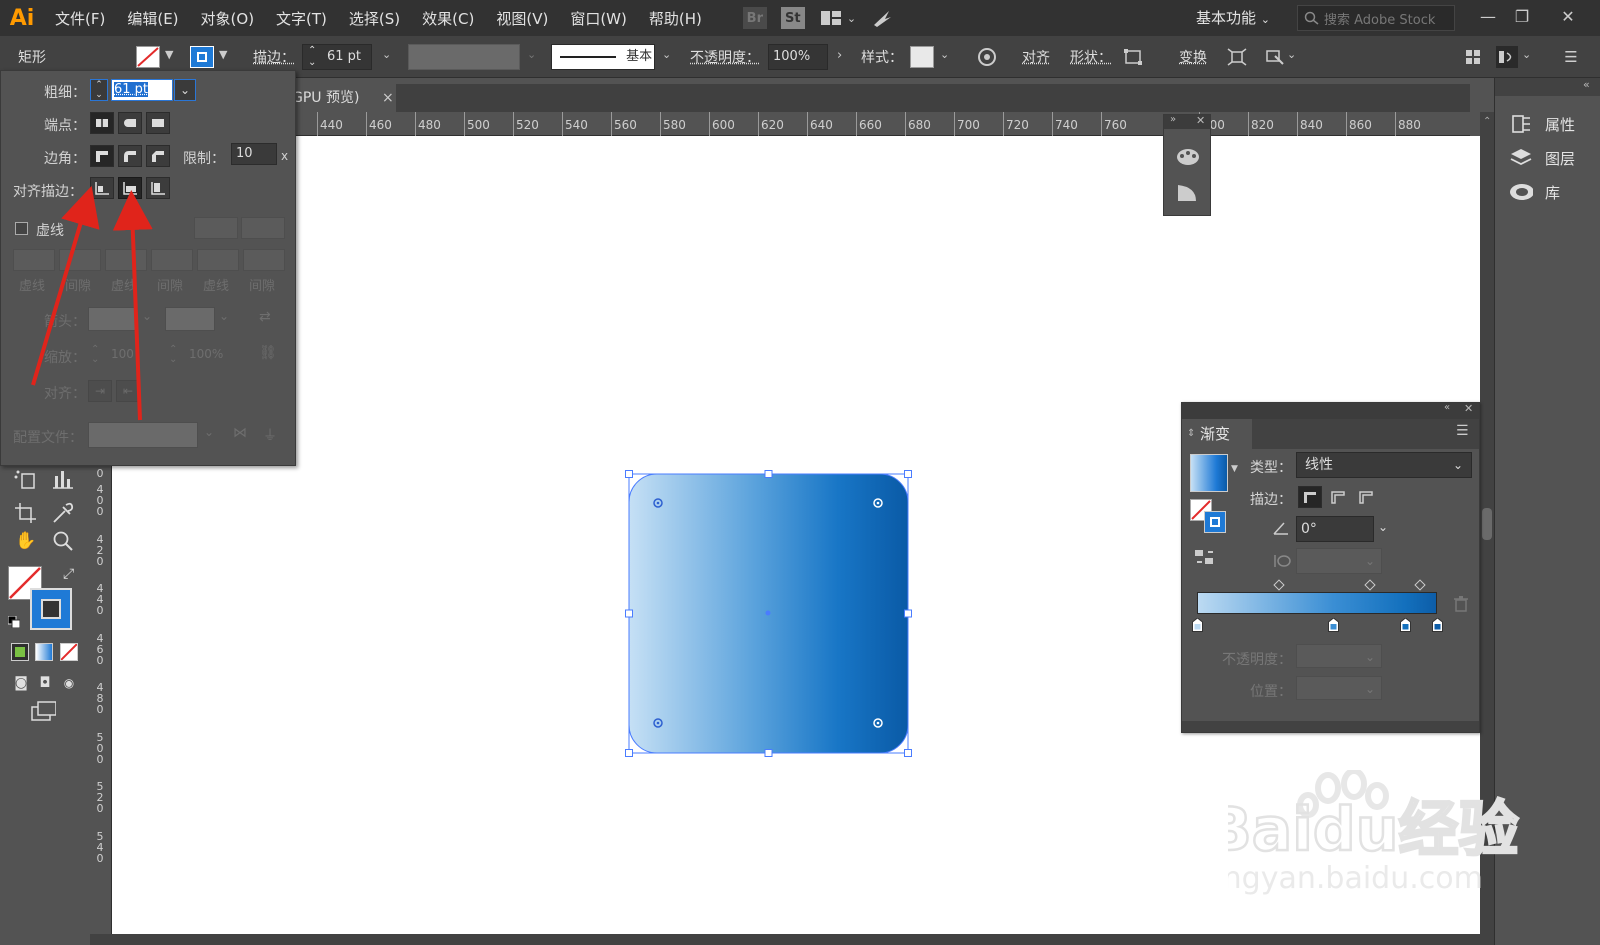 The image size is (1600, 945). What do you see at coordinates (1193, 57) in the screenshot?
I see `transform-label: 变换` at bounding box center [1193, 57].